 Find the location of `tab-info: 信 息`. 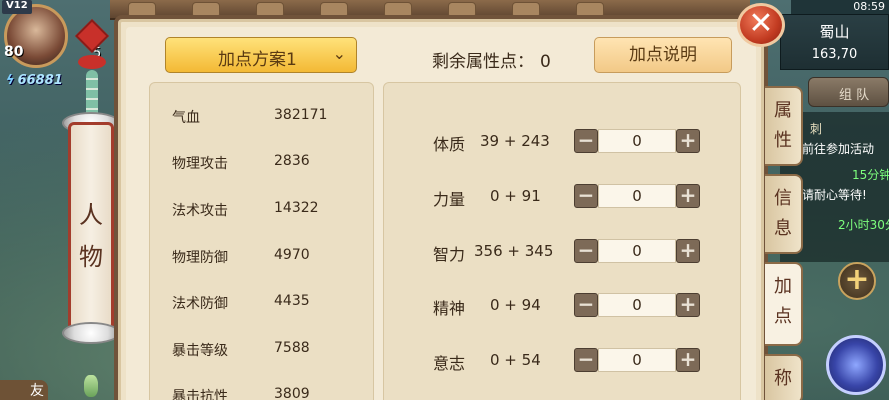

tab-info: 信 息 is located at coordinates (784, 214).